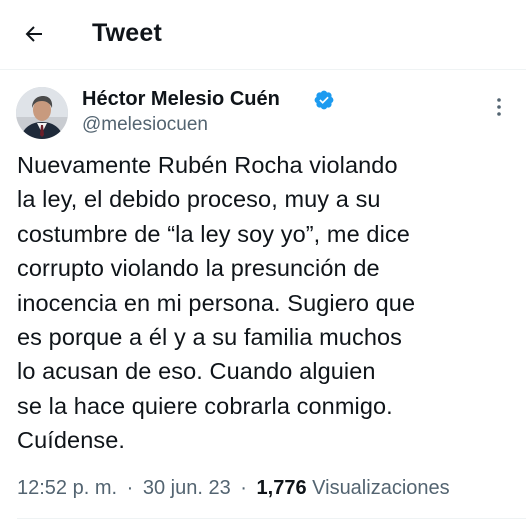 The width and height of the screenshot is (526, 532). What do you see at coordinates (127, 33) in the screenshot?
I see `page-title: Tweet` at bounding box center [127, 33].